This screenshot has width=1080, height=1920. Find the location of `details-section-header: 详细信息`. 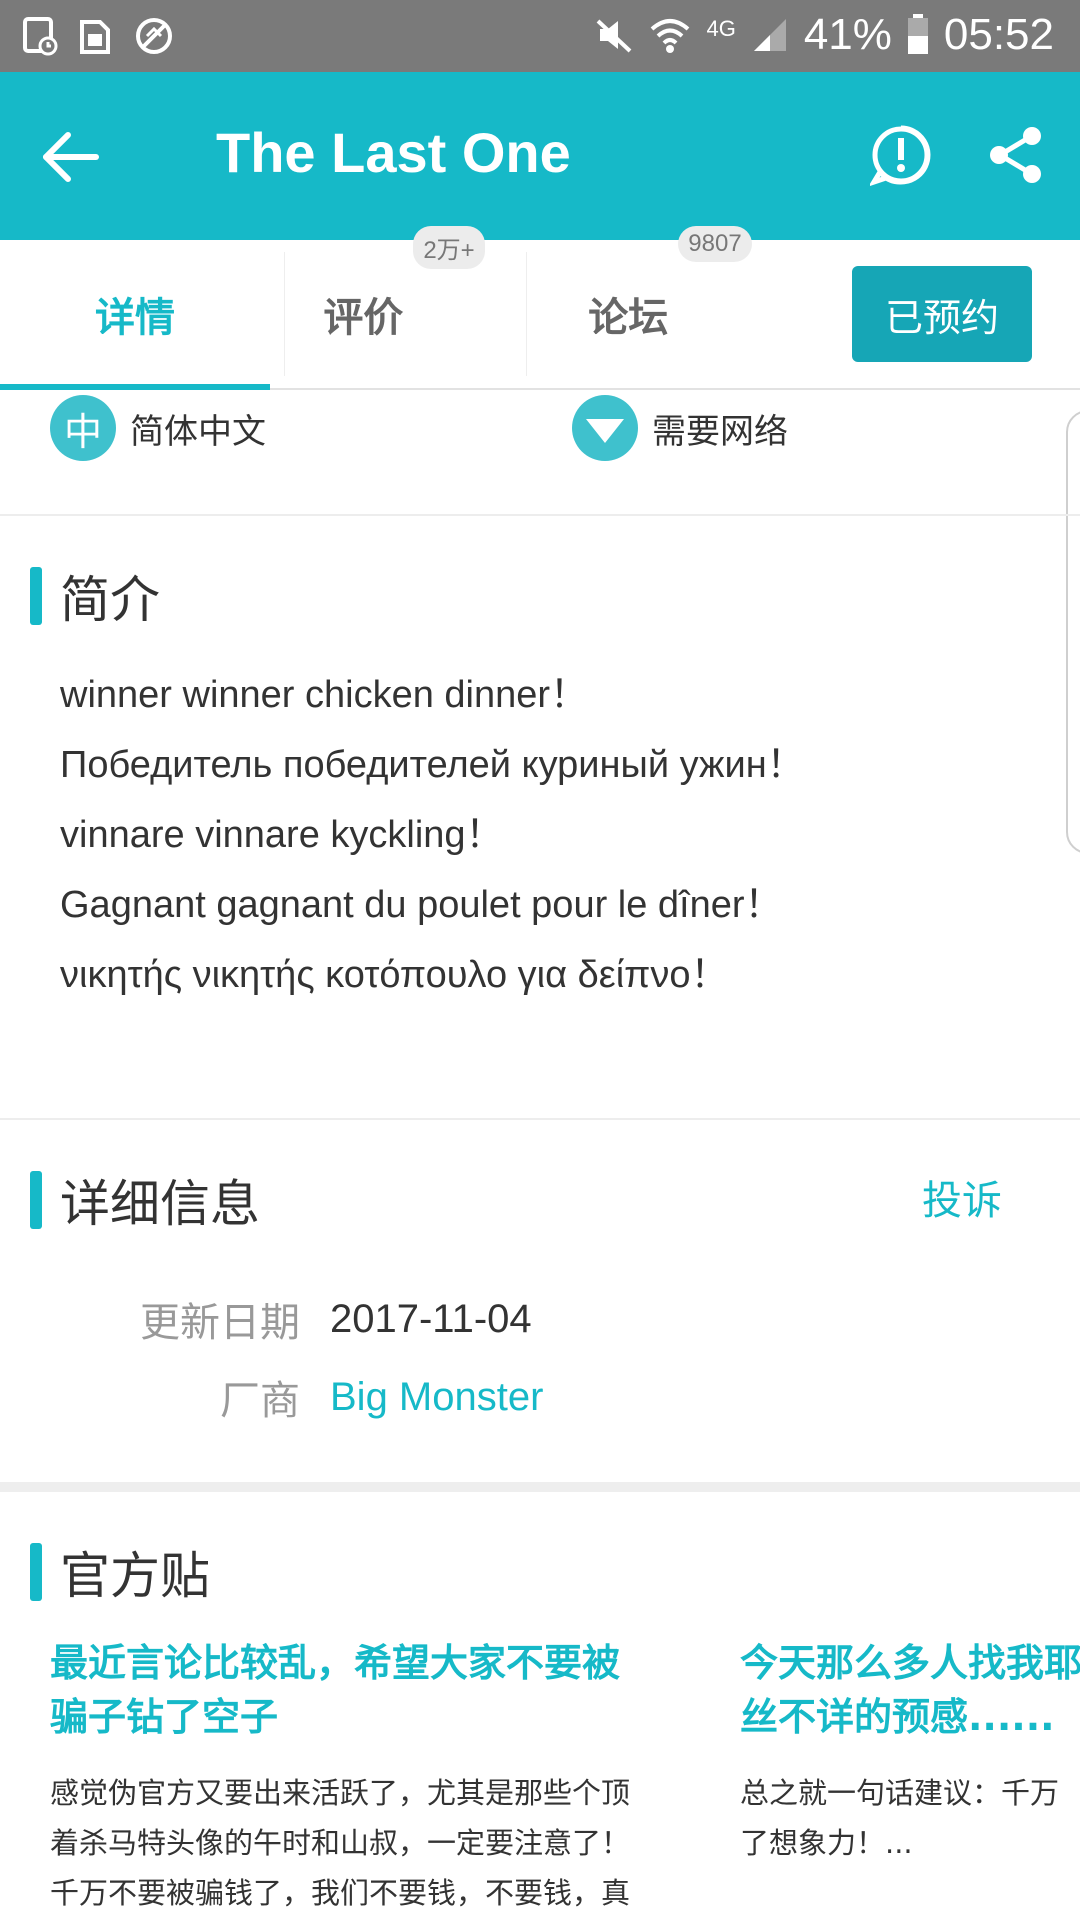

details-section-header: 详细信息 is located at coordinates (145, 1200).